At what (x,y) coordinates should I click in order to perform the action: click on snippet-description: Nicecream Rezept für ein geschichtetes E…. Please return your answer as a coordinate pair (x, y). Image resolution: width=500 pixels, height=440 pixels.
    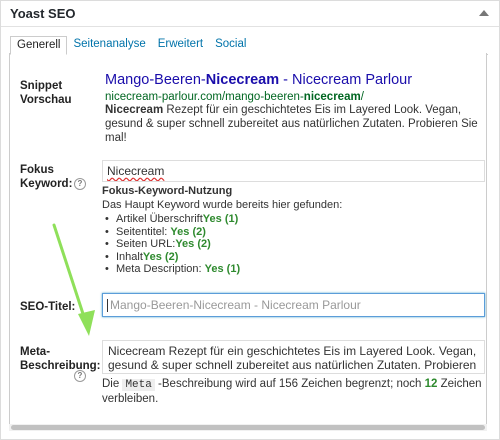
    Looking at the image, I should click on (292, 124).